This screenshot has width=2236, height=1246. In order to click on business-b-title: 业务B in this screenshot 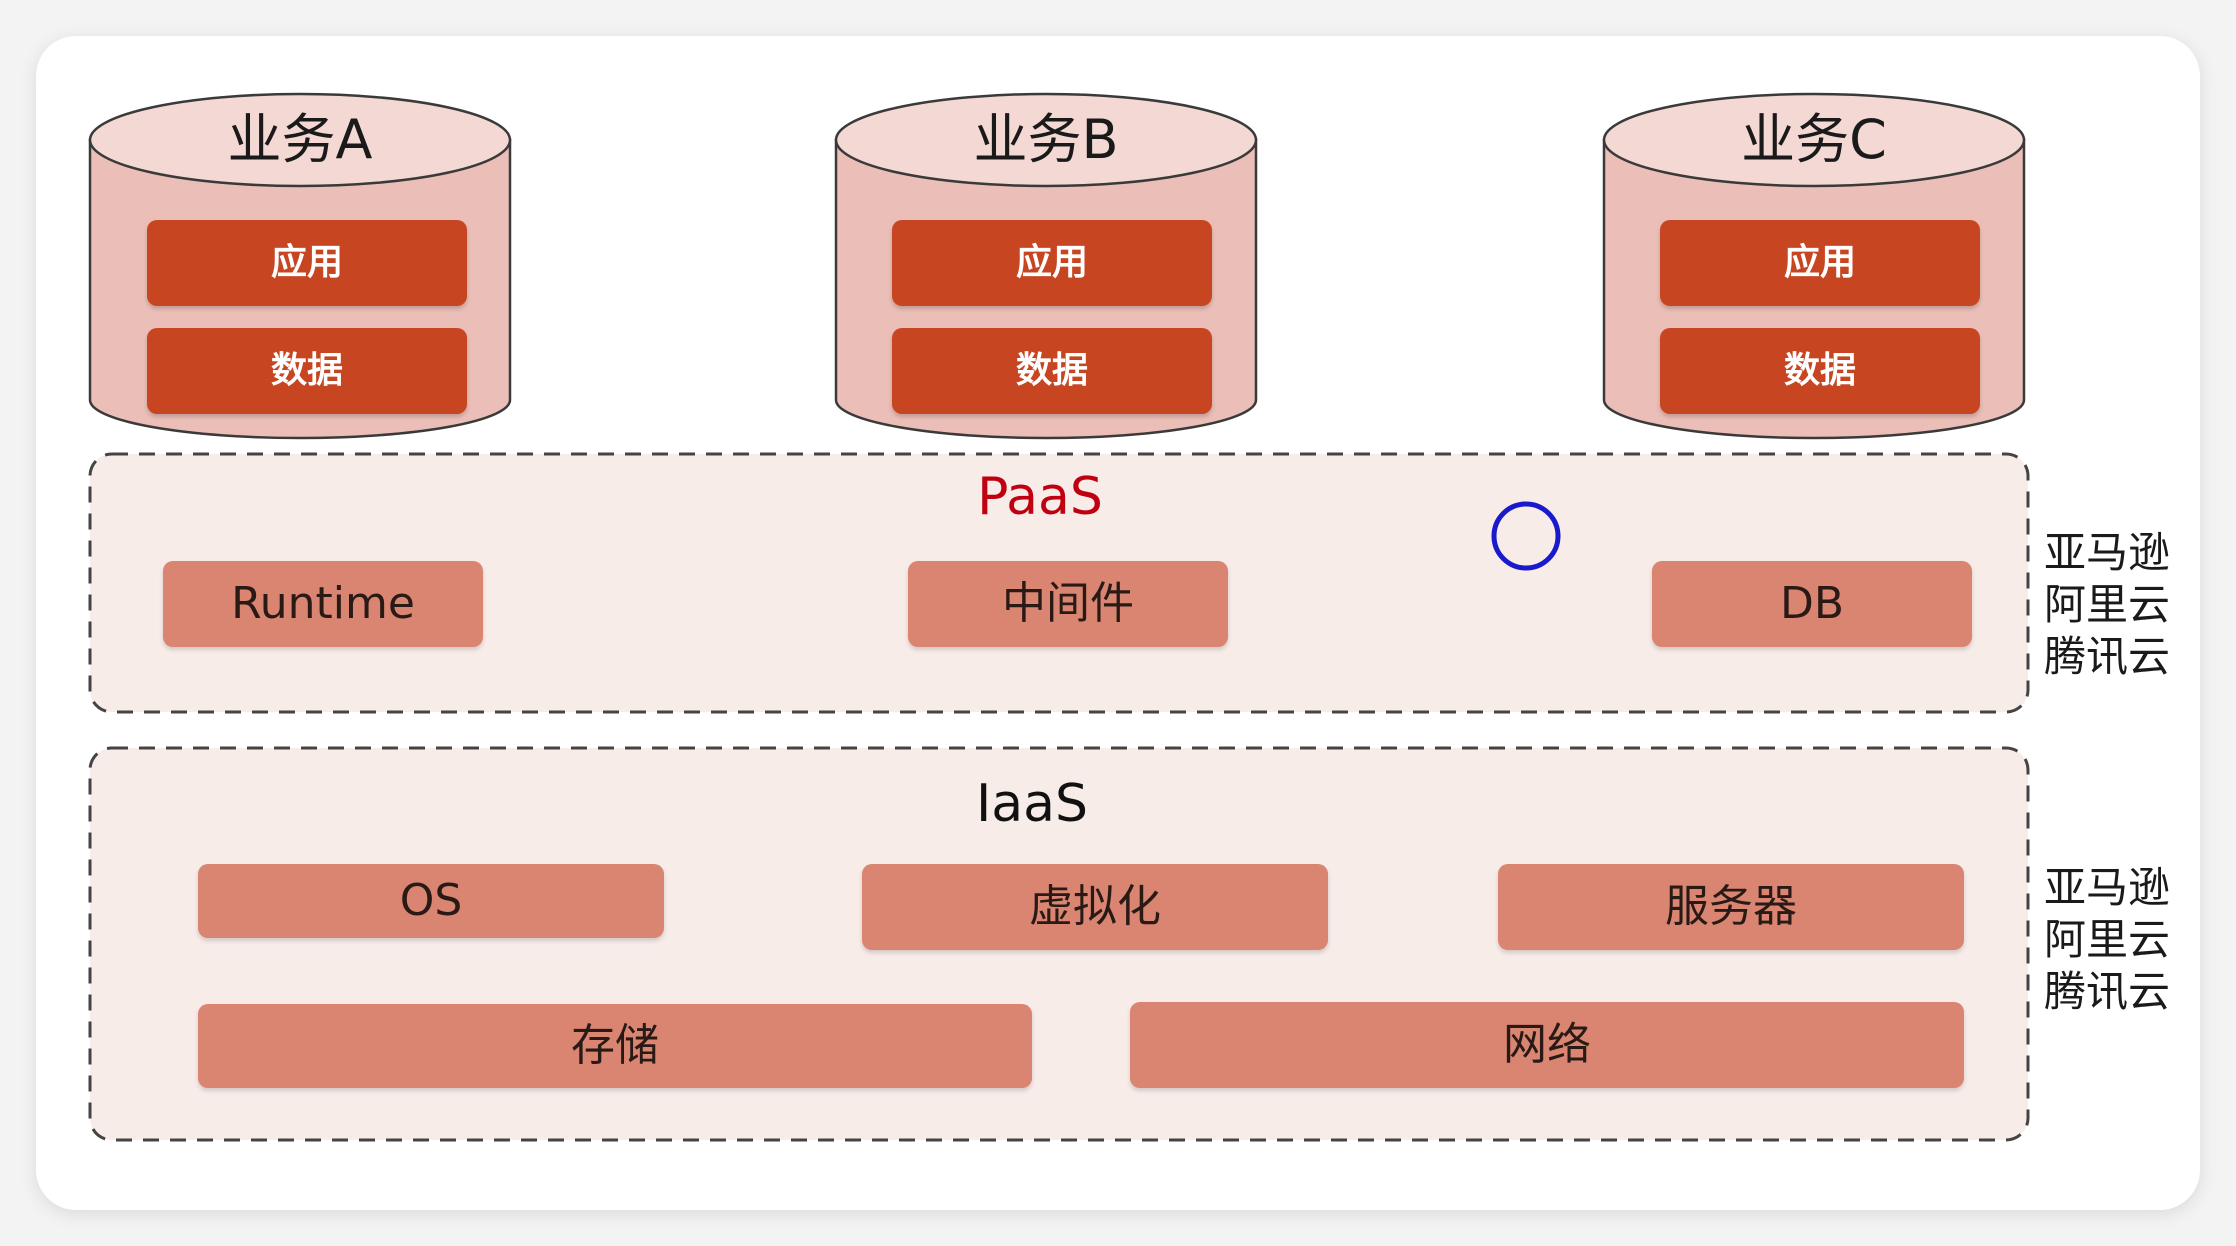, I will do `click(1046, 139)`.